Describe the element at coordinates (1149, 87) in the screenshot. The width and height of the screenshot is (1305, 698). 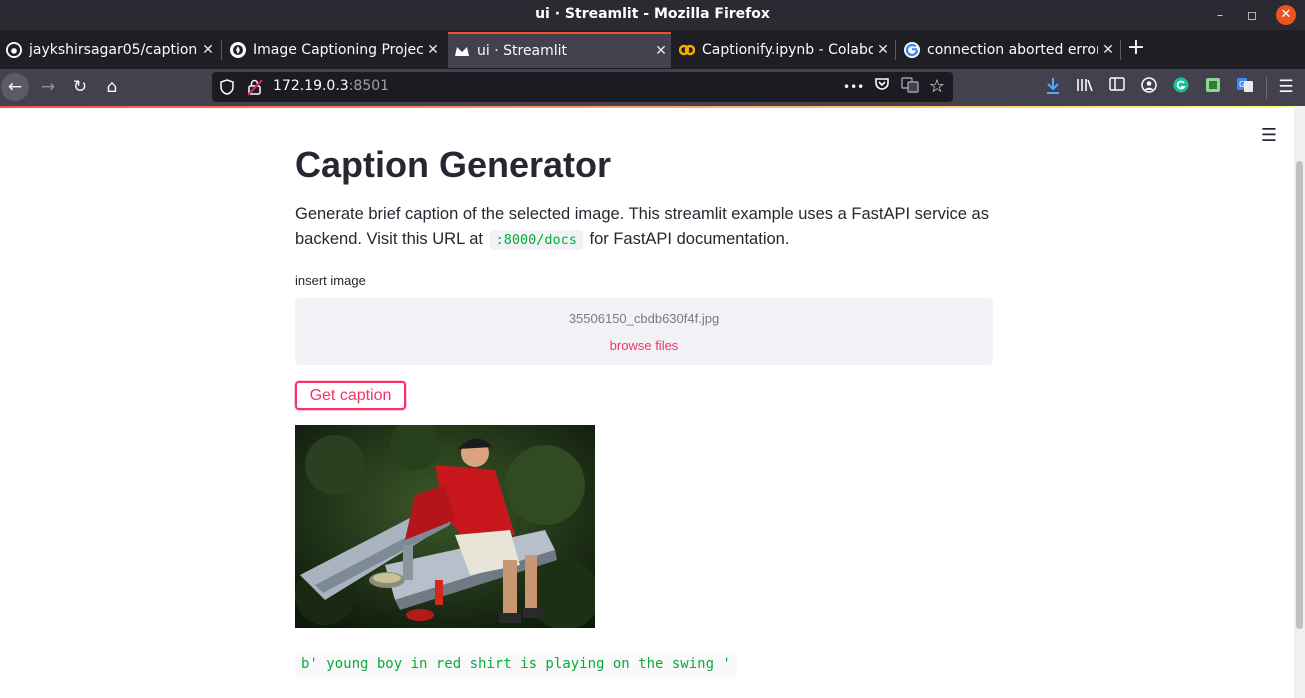
I see `account-icon` at that location.